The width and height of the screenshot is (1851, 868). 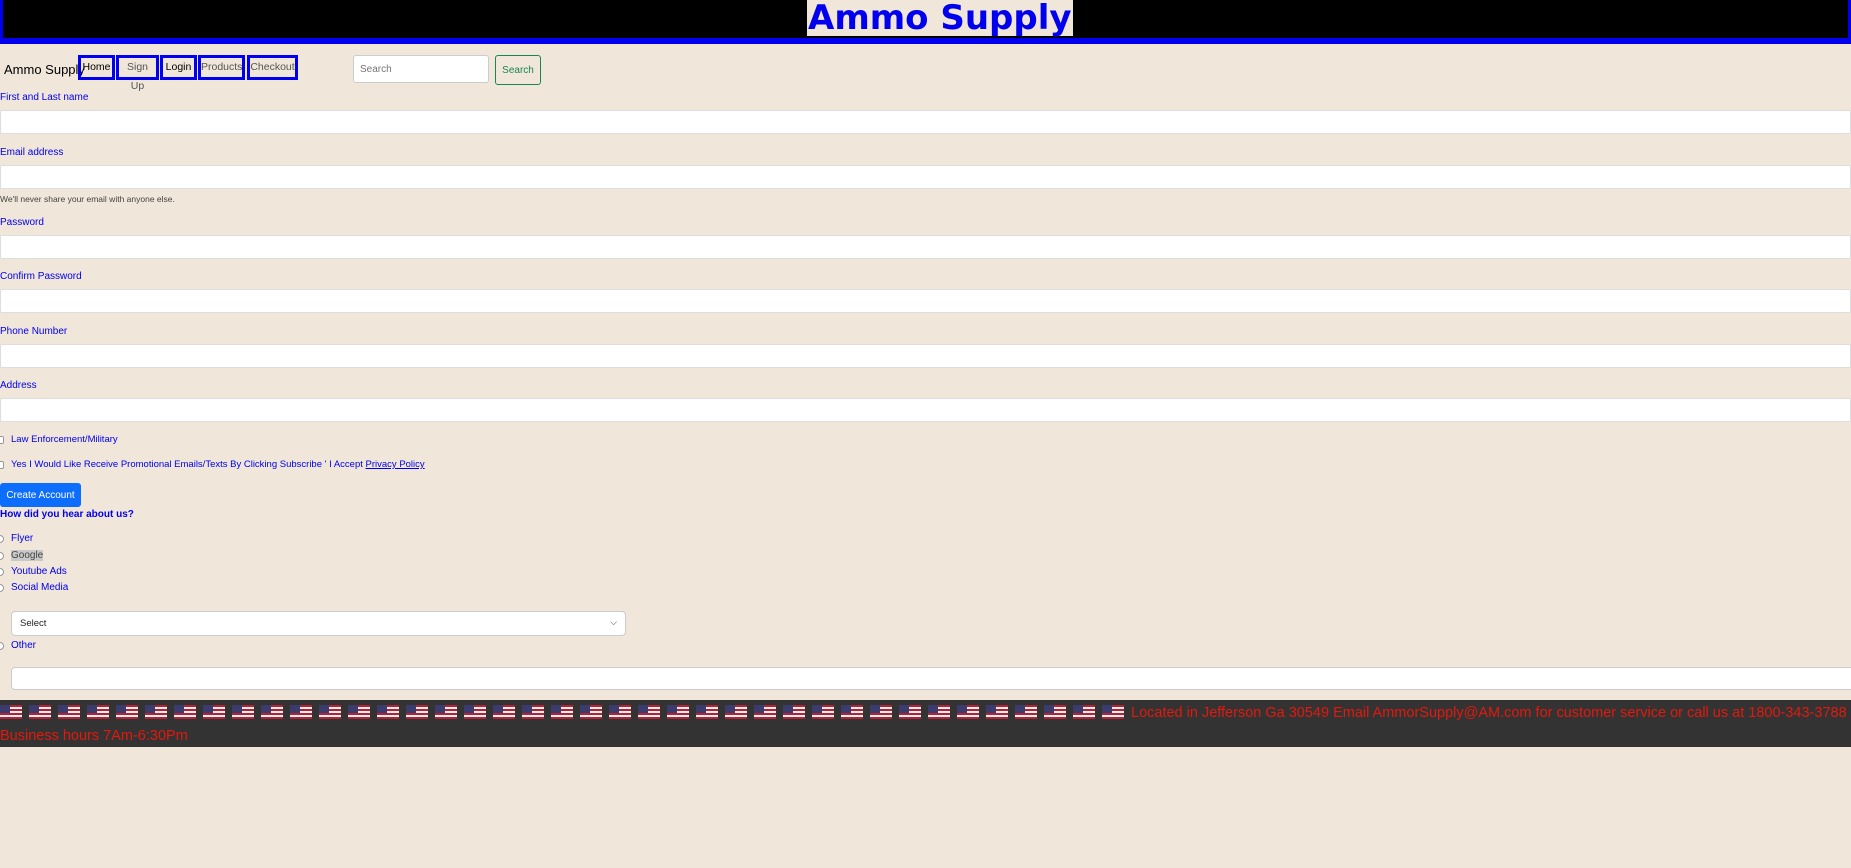 I want to click on law-enforcement-checkbox, so click(x=2, y=440).